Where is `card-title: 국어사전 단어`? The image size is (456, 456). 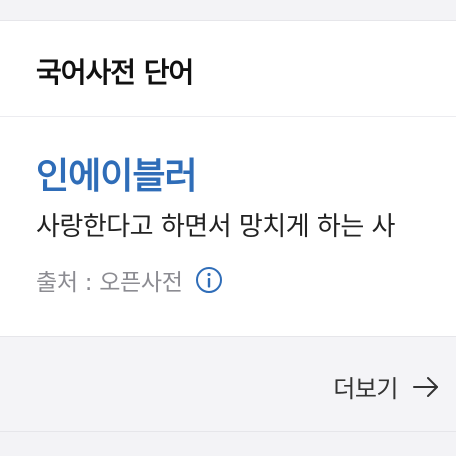
card-title: 국어사전 단어 is located at coordinates (115, 72).